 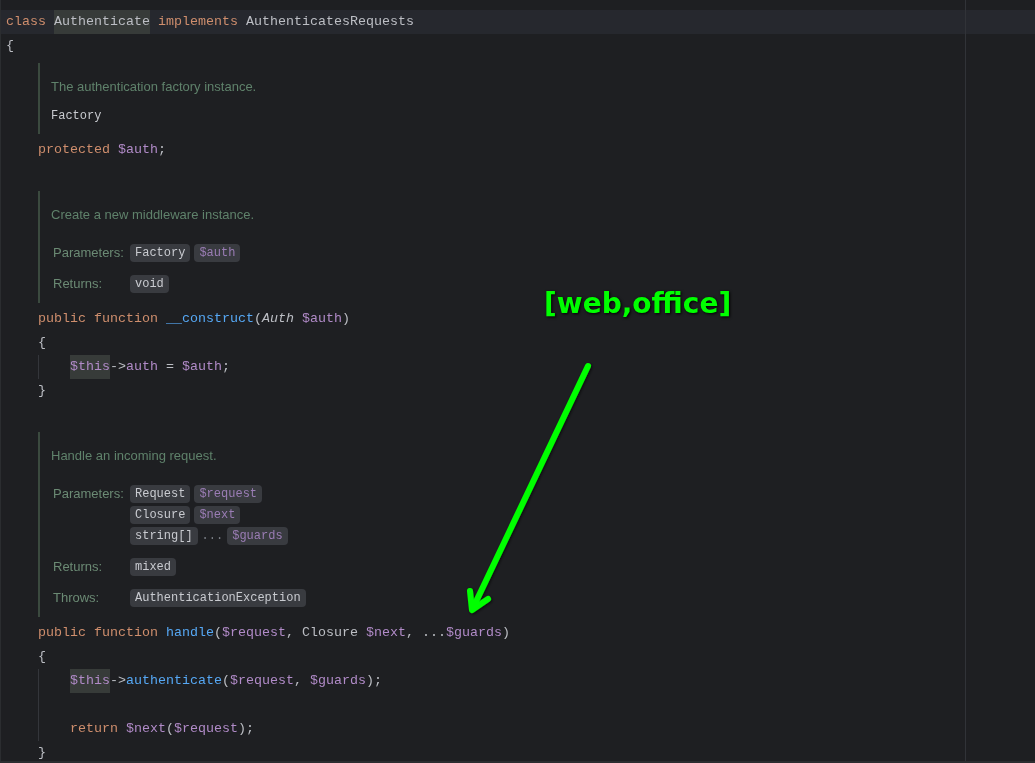 What do you see at coordinates (228, 494) in the screenshot?
I see `variable-tag: $request` at bounding box center [228, 494].